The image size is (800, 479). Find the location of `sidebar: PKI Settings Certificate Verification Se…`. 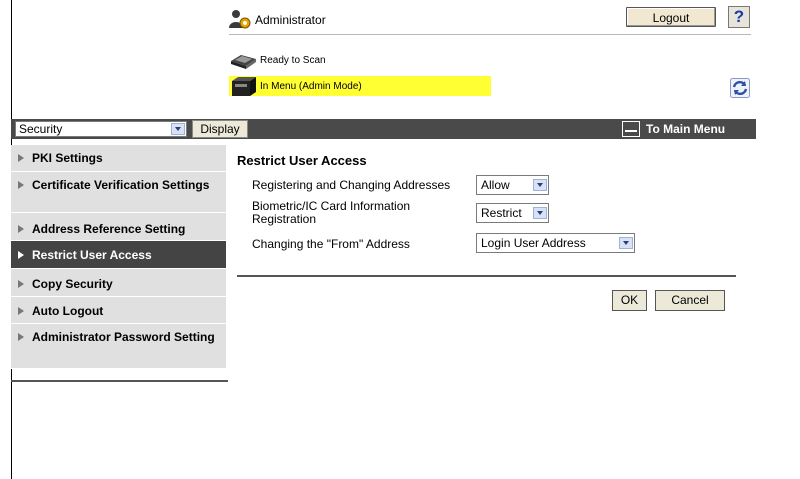

sidebar: PKI Settings Certificate Verification Se… is located at coordinates (118, 257).